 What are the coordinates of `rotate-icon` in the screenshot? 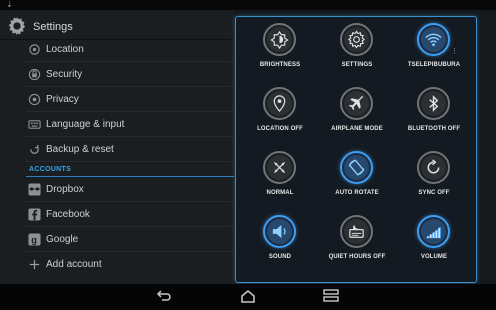 It's located at (356, 167).